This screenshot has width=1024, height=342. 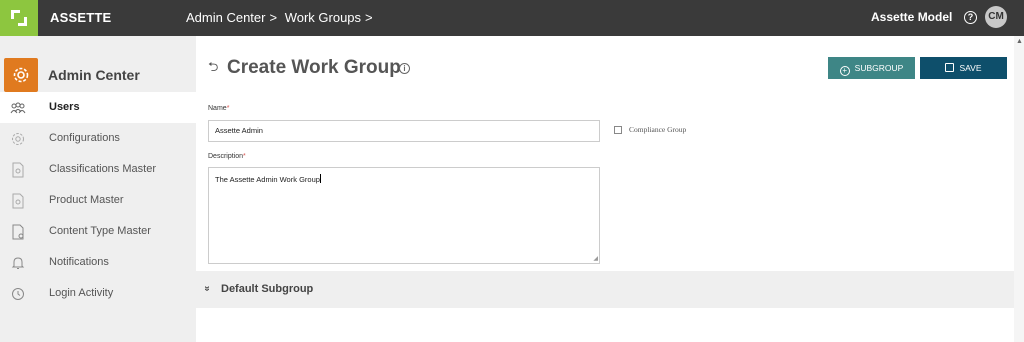 I want to click on save-button: SAVE, so click(x=963, y=68).